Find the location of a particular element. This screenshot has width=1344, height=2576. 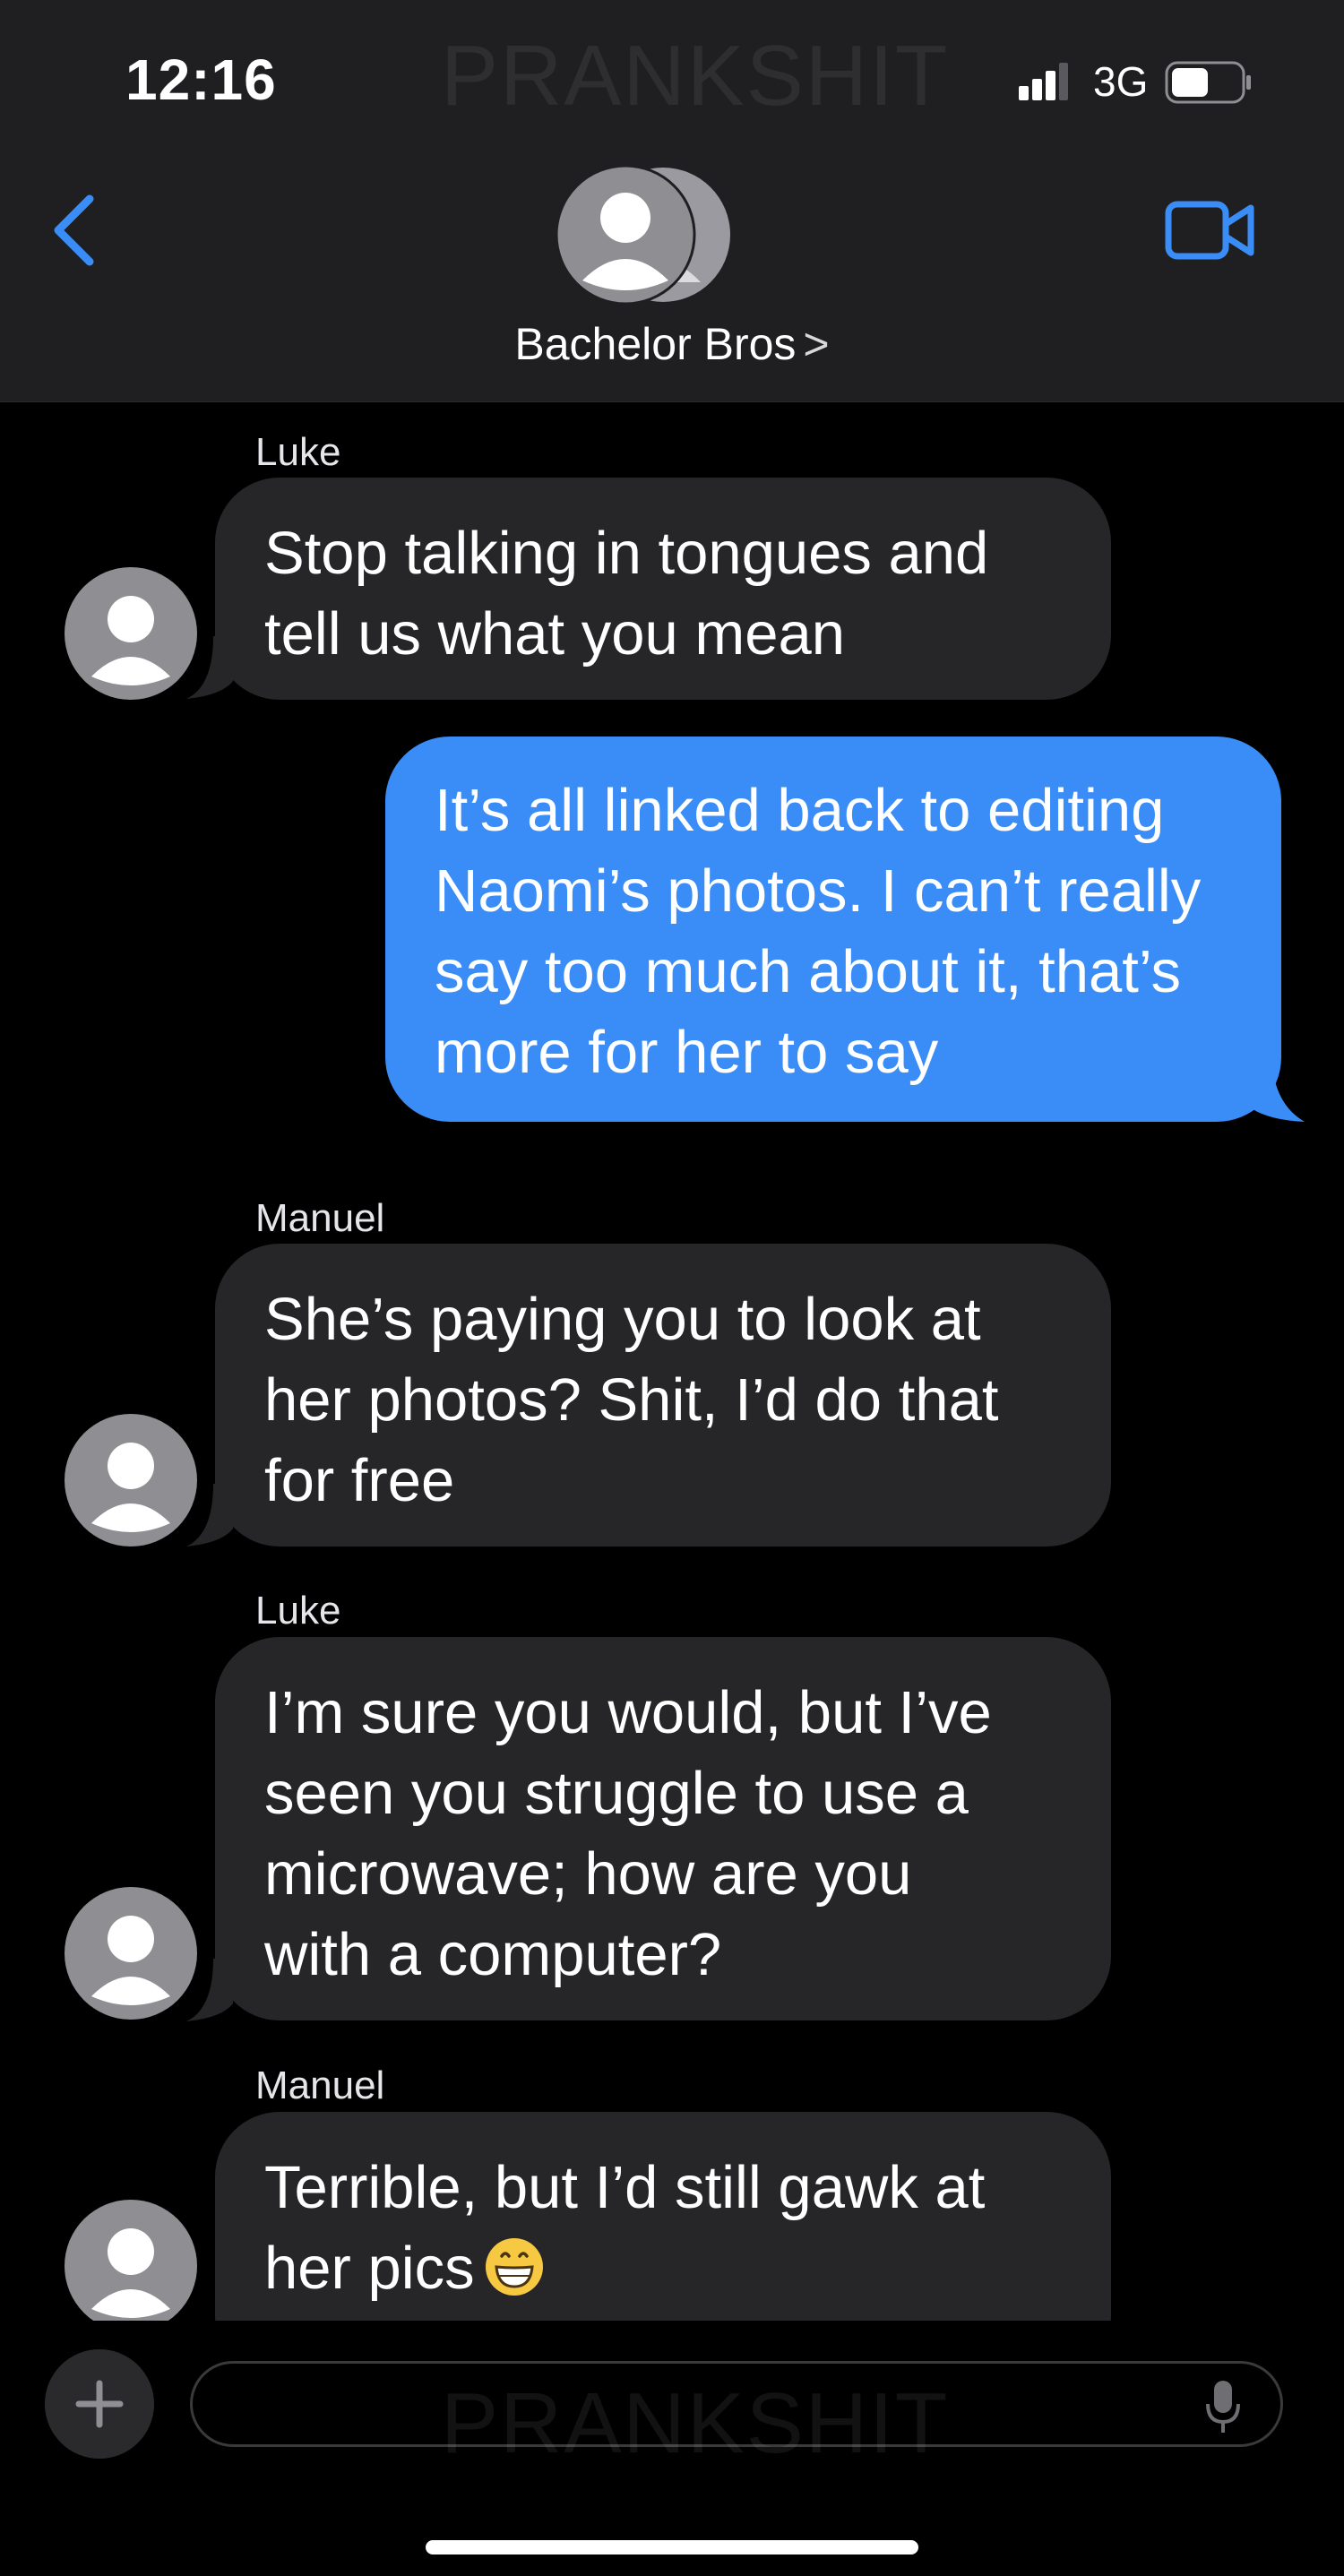

message-line: Terrible, but I’d still gawk at is located at coordinates (625, 2187).